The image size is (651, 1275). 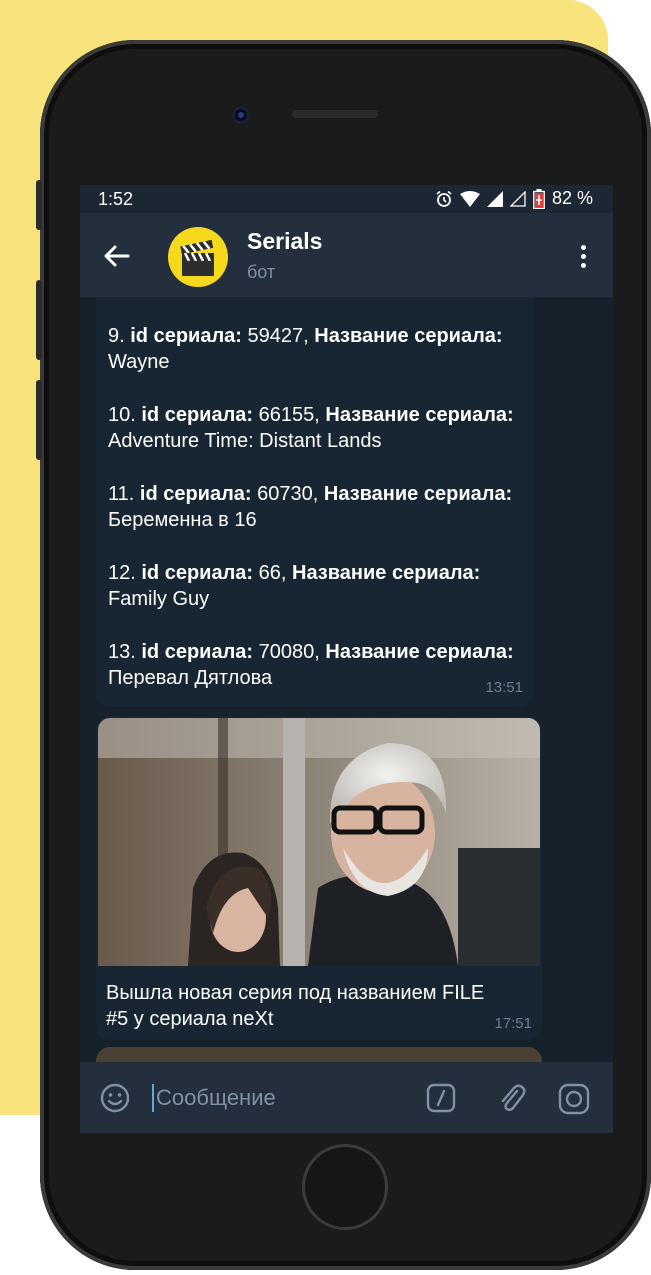 What do you see at coordinates (345, 1187) in the screenshot?
I see `home-button` at bounding box center [345, 1187].